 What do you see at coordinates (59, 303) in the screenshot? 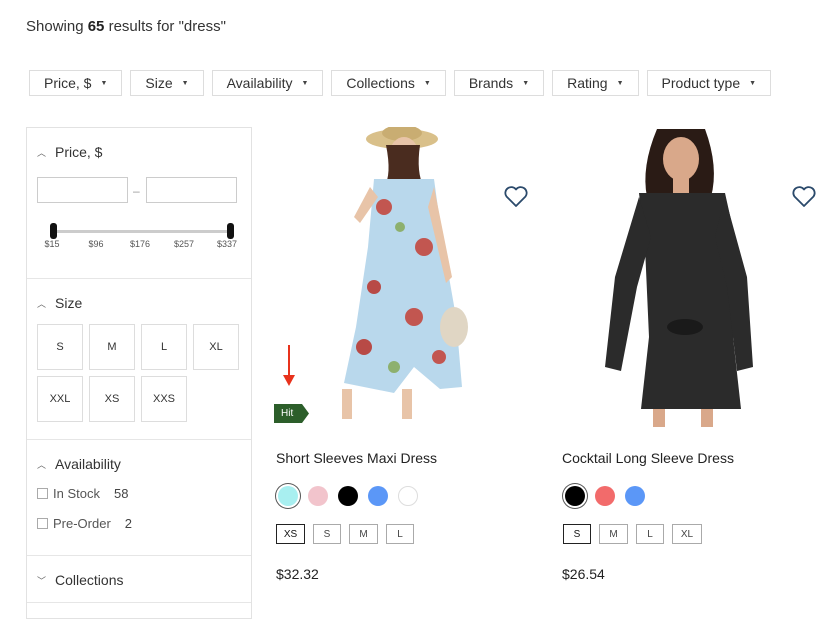
I see `size-section-header: ︿ Size` at bounding box center [59, 303].